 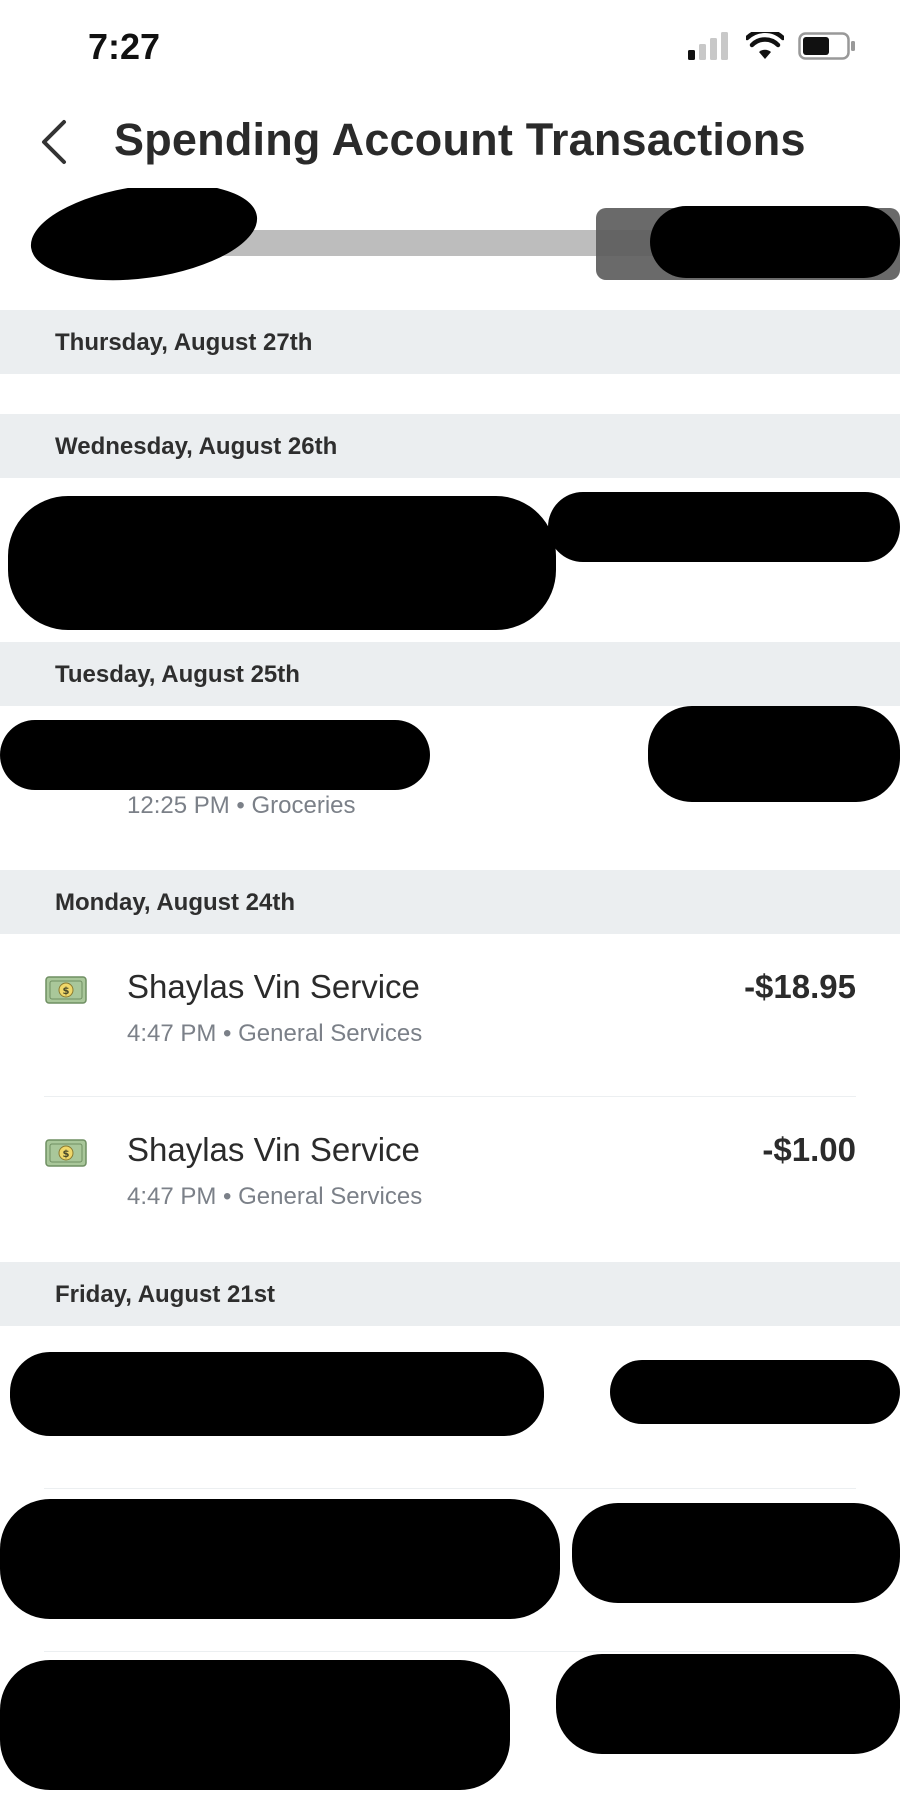 I want to click on transaction-meta: 4:14 AM • Groceries, so click(x=234, y=1752).